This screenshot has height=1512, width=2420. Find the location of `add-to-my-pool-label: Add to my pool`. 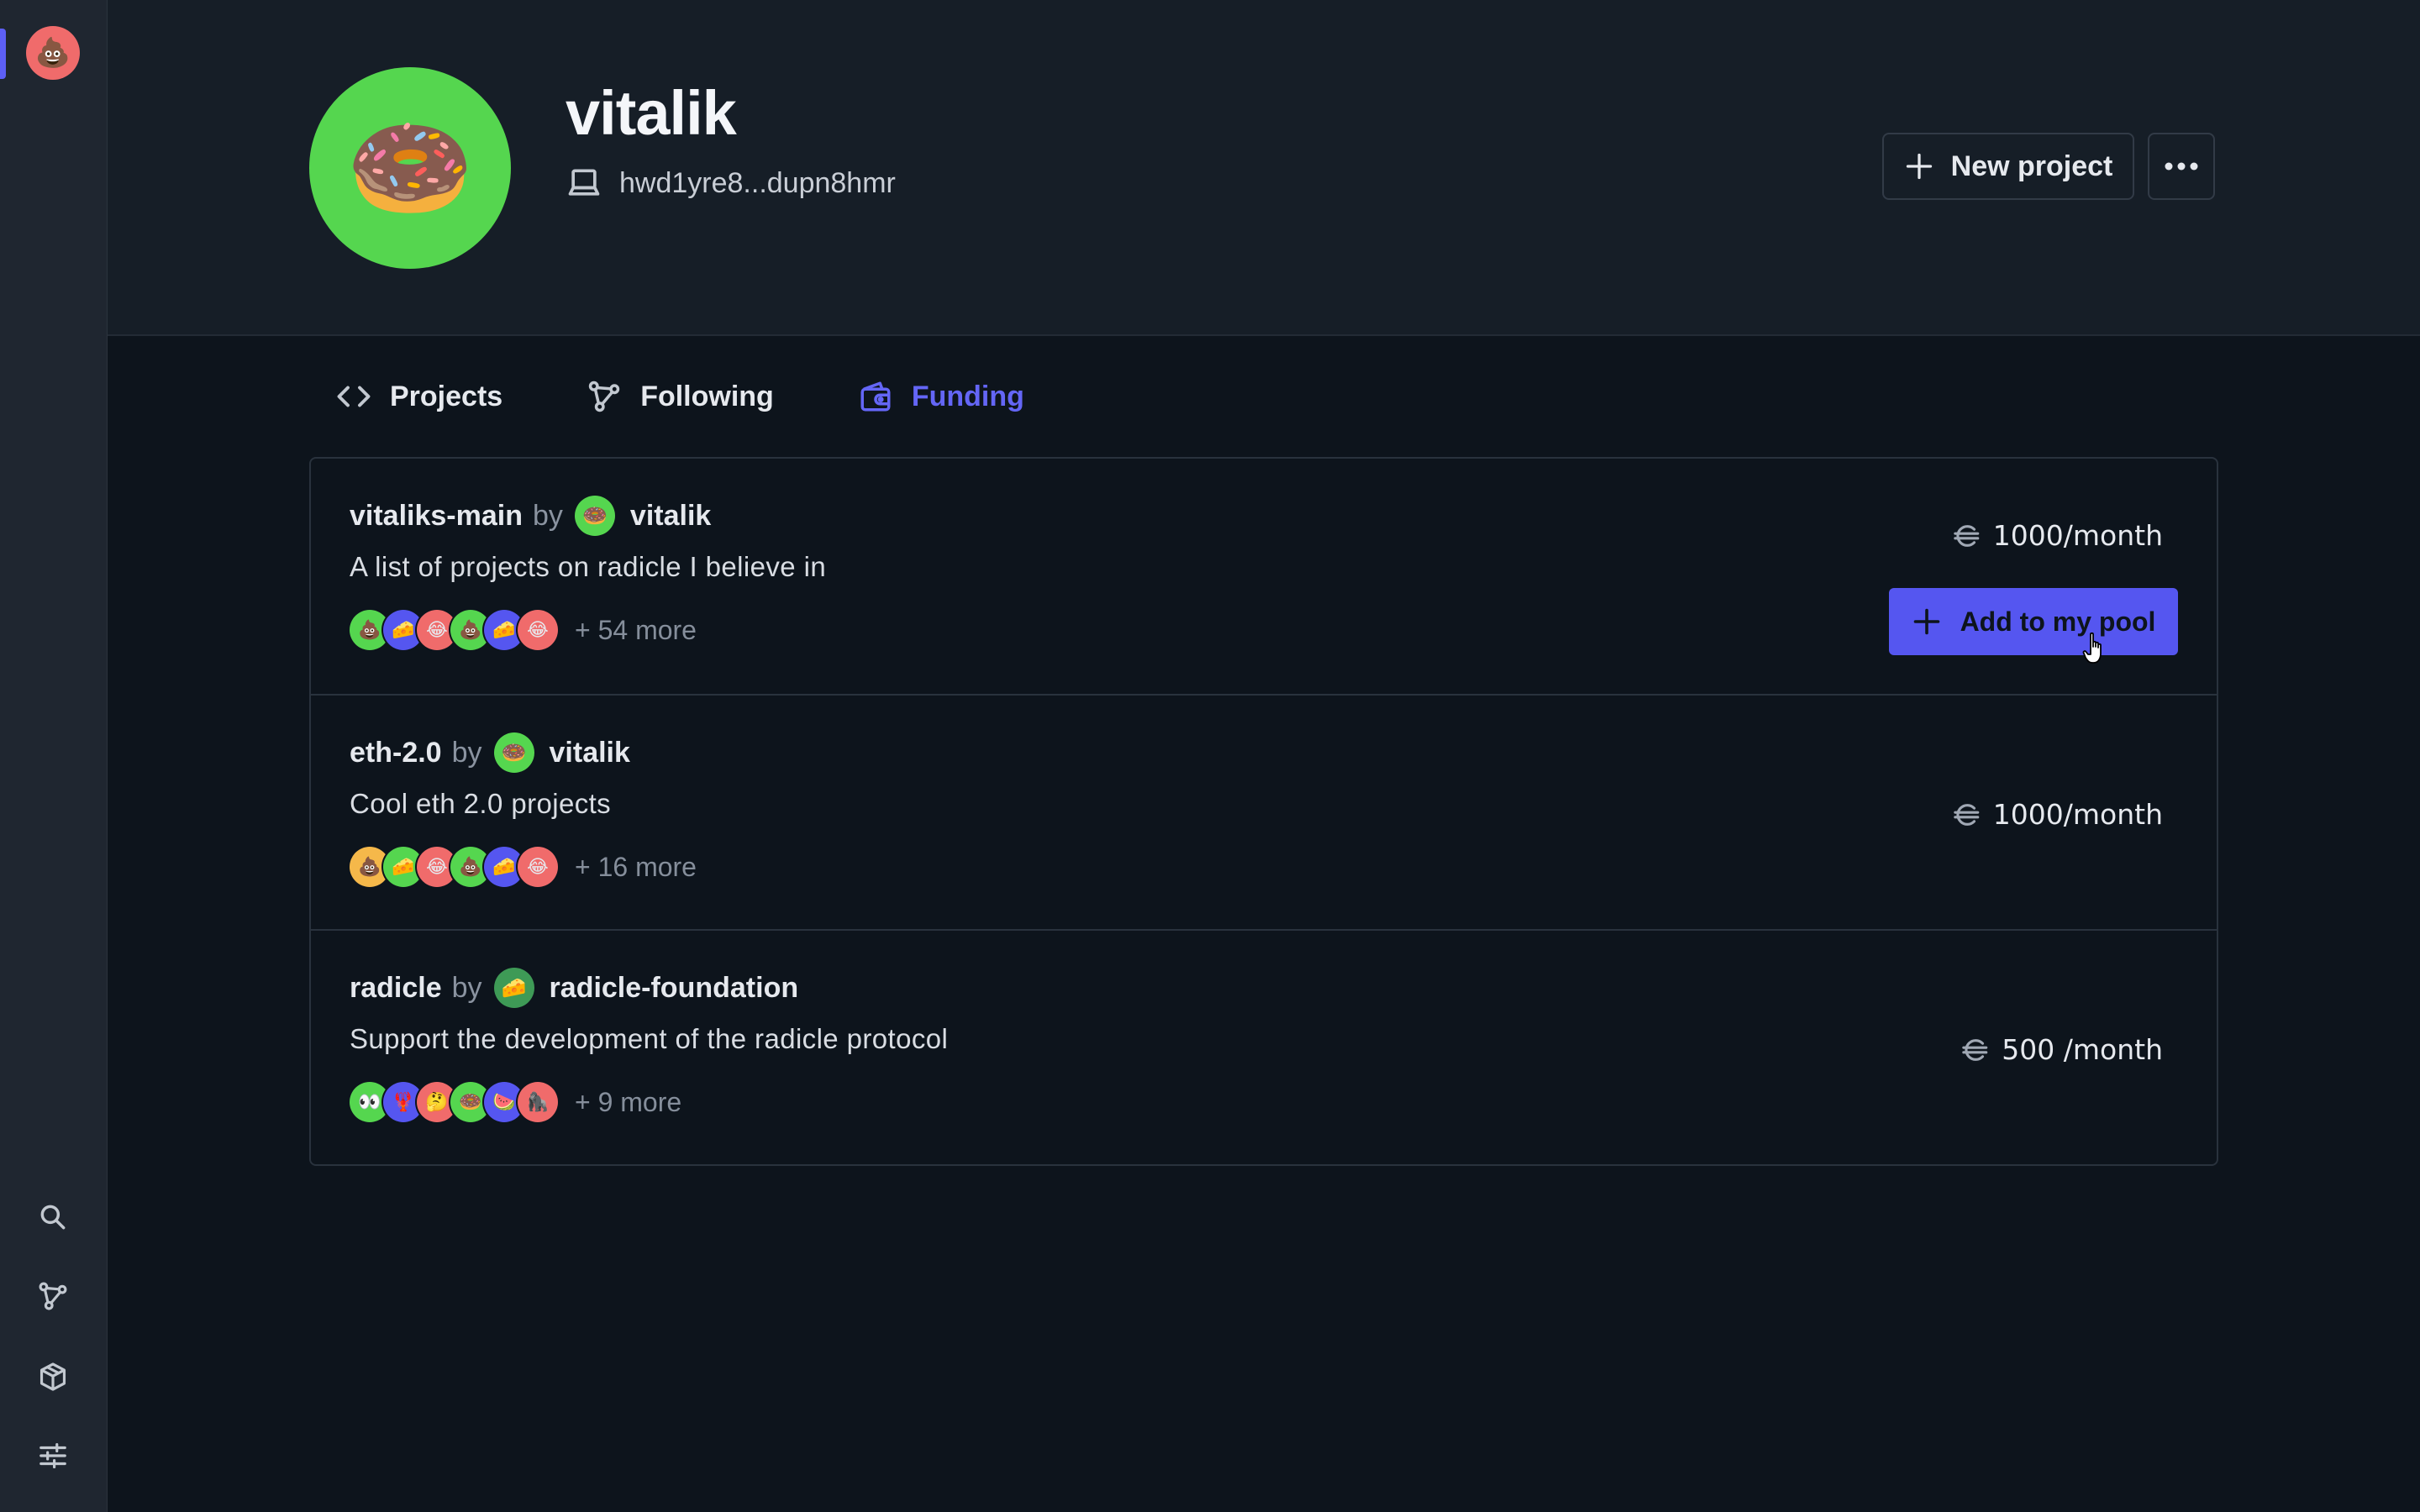

add-to-my-pool-label: Add to my pool is located at coordinates (2058, 621).